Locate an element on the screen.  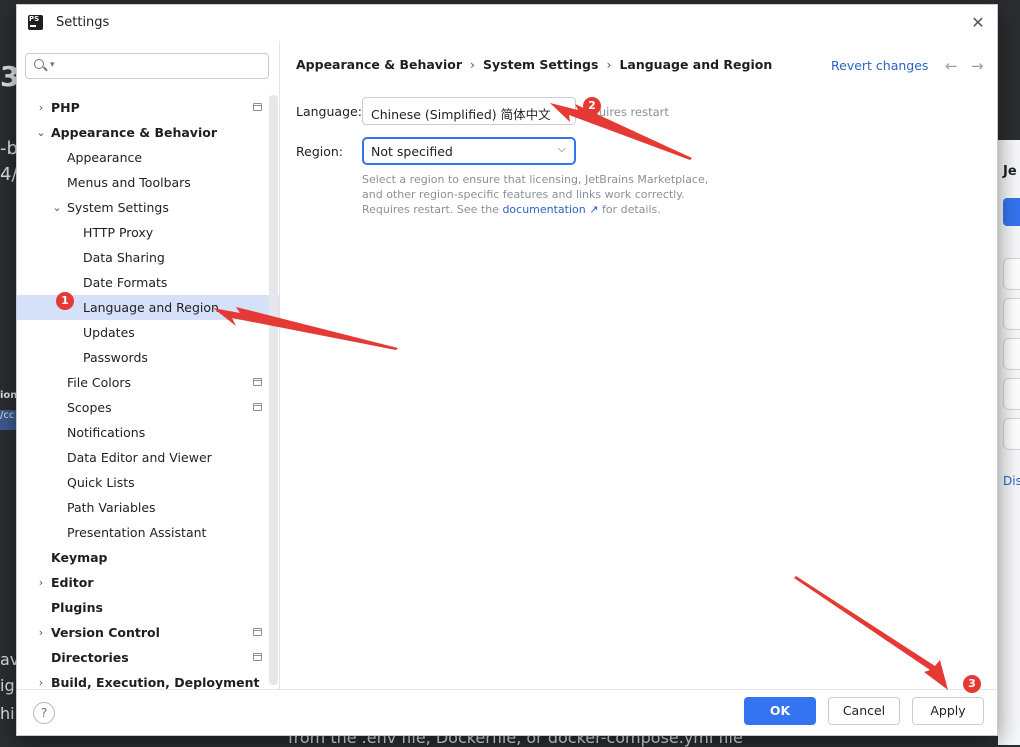
tree-item-label: Date Formats is located at coordinates (125, 282).